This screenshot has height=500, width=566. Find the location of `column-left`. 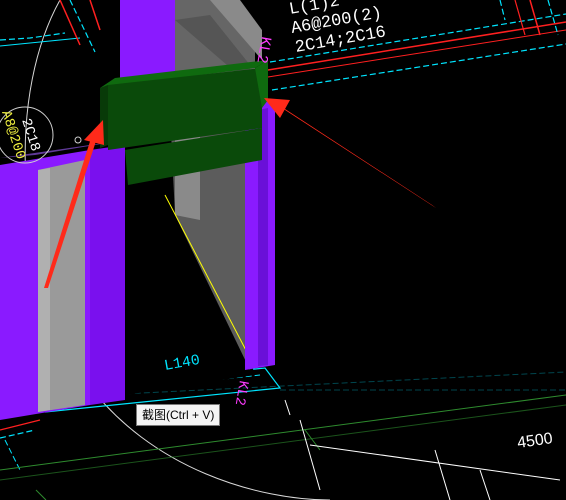

column-left is located at coordinates (62, 280).